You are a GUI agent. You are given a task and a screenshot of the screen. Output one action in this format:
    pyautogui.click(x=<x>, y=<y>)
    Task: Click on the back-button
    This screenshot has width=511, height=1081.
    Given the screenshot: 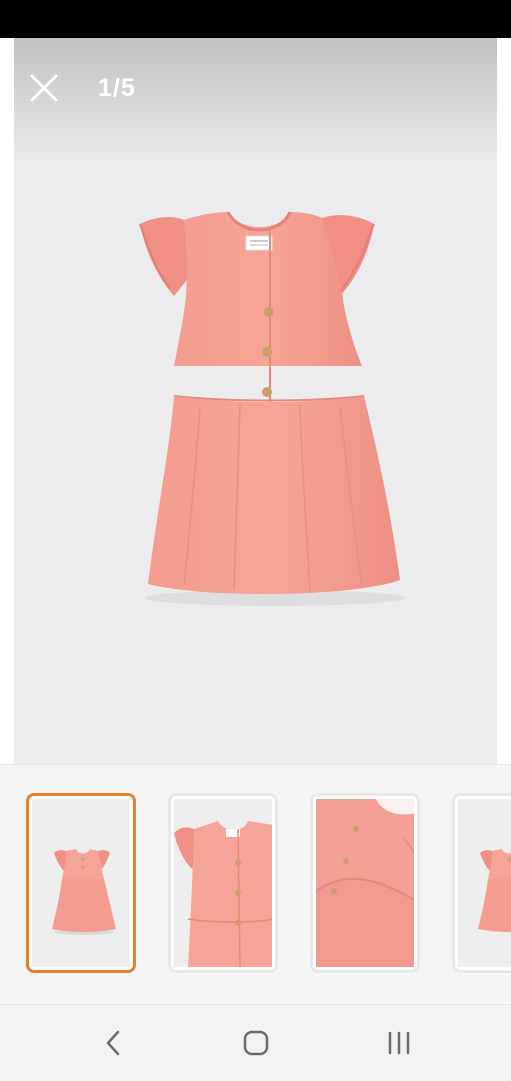 What is the action you would take?
    pyautogui.click(x=113, y=1043)
    